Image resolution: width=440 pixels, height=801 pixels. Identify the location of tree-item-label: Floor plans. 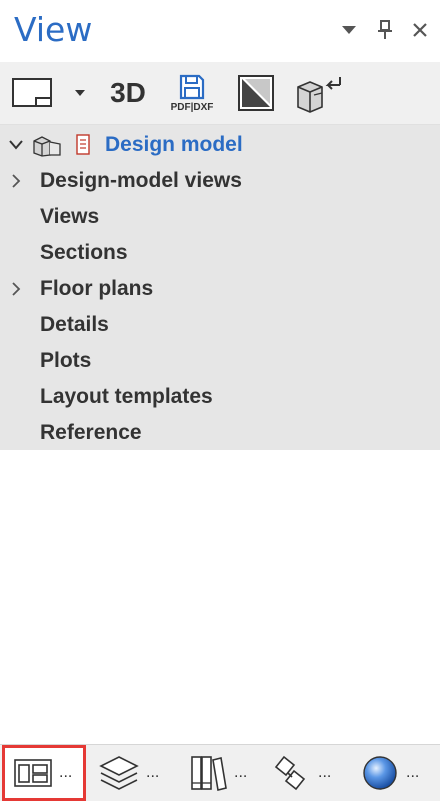
(97, 288).